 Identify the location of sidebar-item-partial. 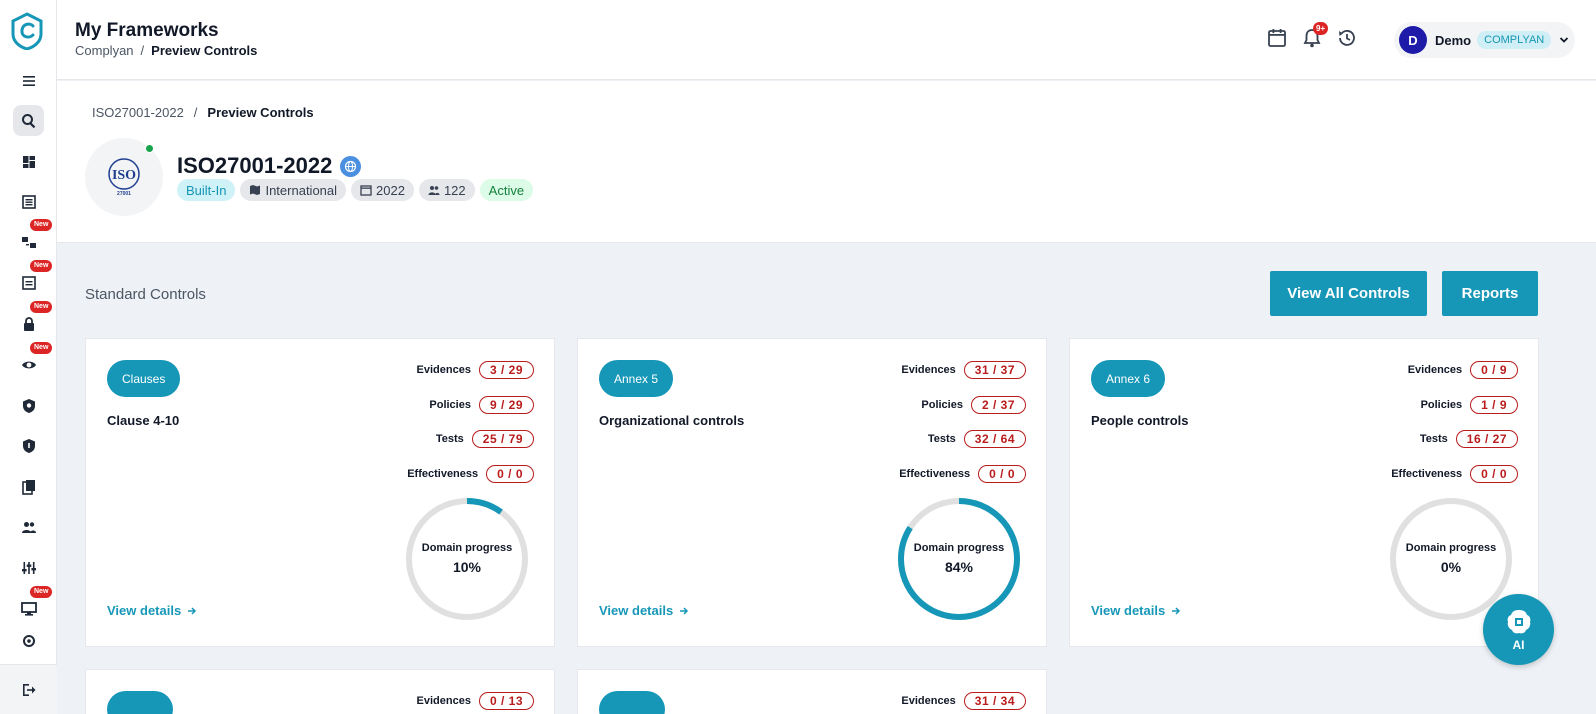
(28, 640).